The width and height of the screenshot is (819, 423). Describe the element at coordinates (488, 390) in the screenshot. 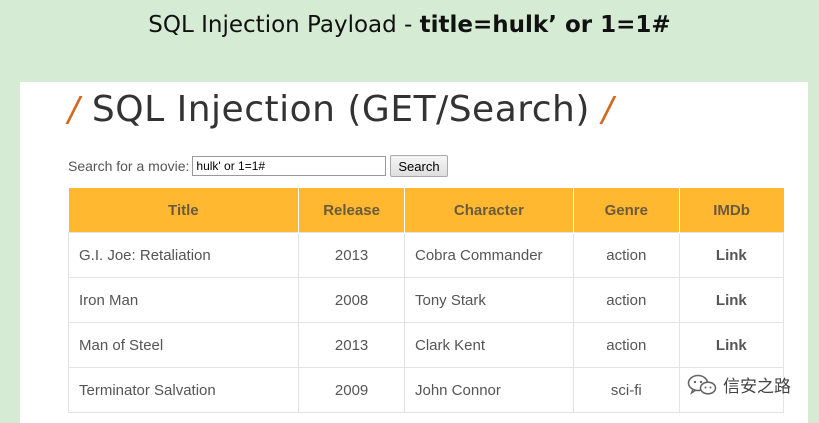

I see `cell-character: John Connor` at that location.